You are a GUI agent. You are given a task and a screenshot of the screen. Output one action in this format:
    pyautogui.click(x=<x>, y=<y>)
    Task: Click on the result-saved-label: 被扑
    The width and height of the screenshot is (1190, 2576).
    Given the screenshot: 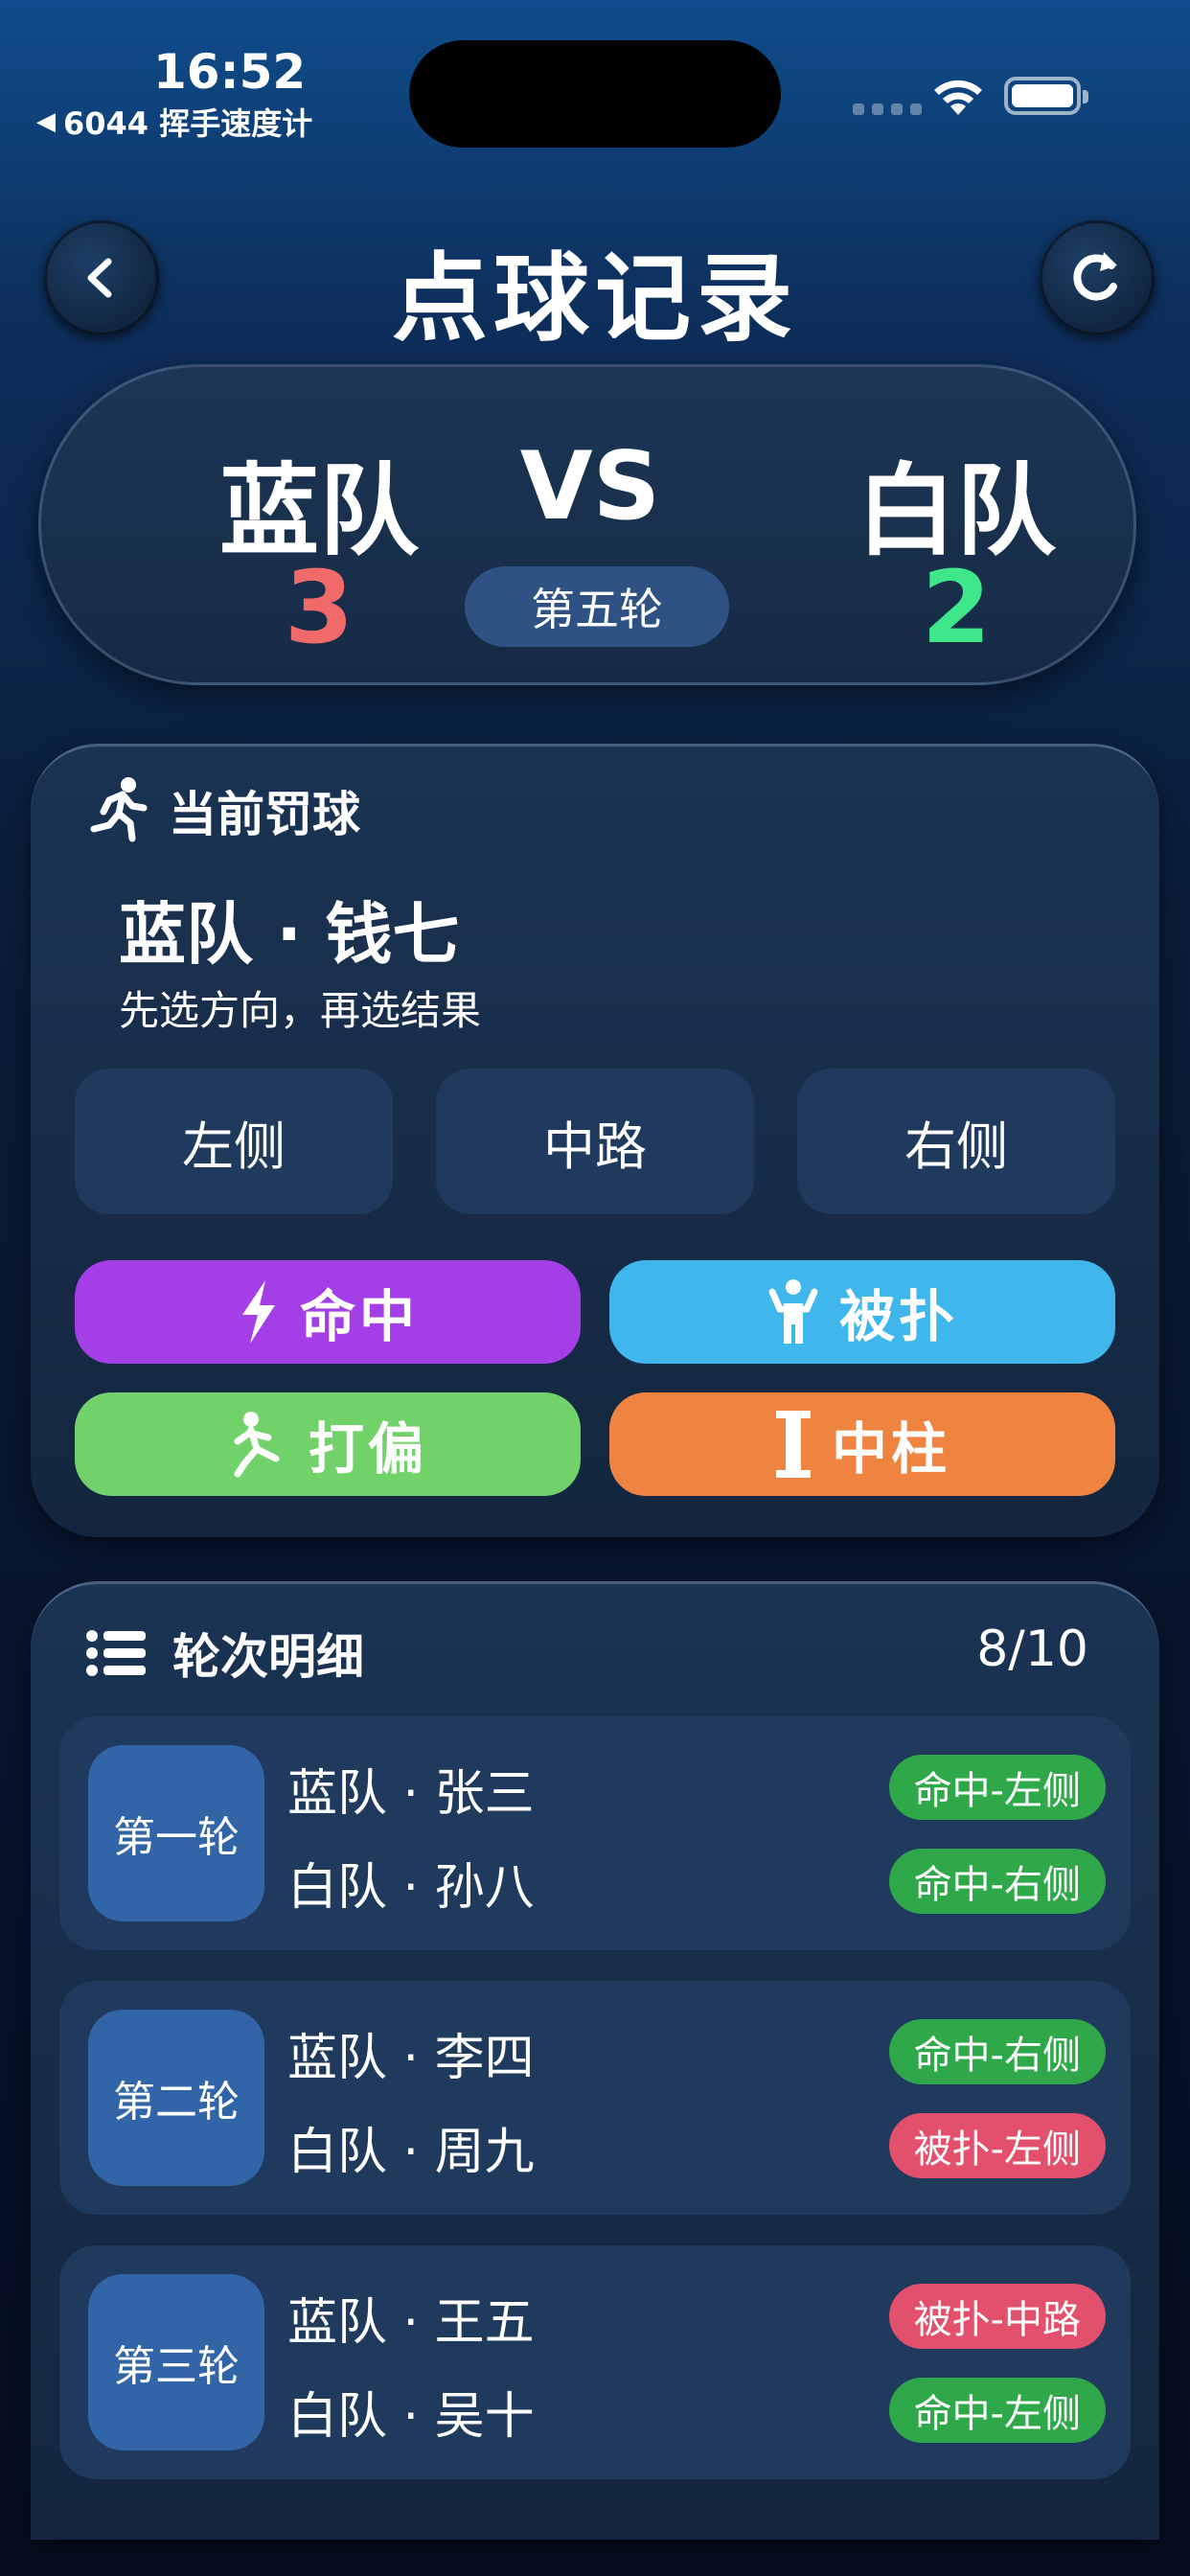 What is the action you would take?
    pyautogui.click(x=898, y=1316)
    